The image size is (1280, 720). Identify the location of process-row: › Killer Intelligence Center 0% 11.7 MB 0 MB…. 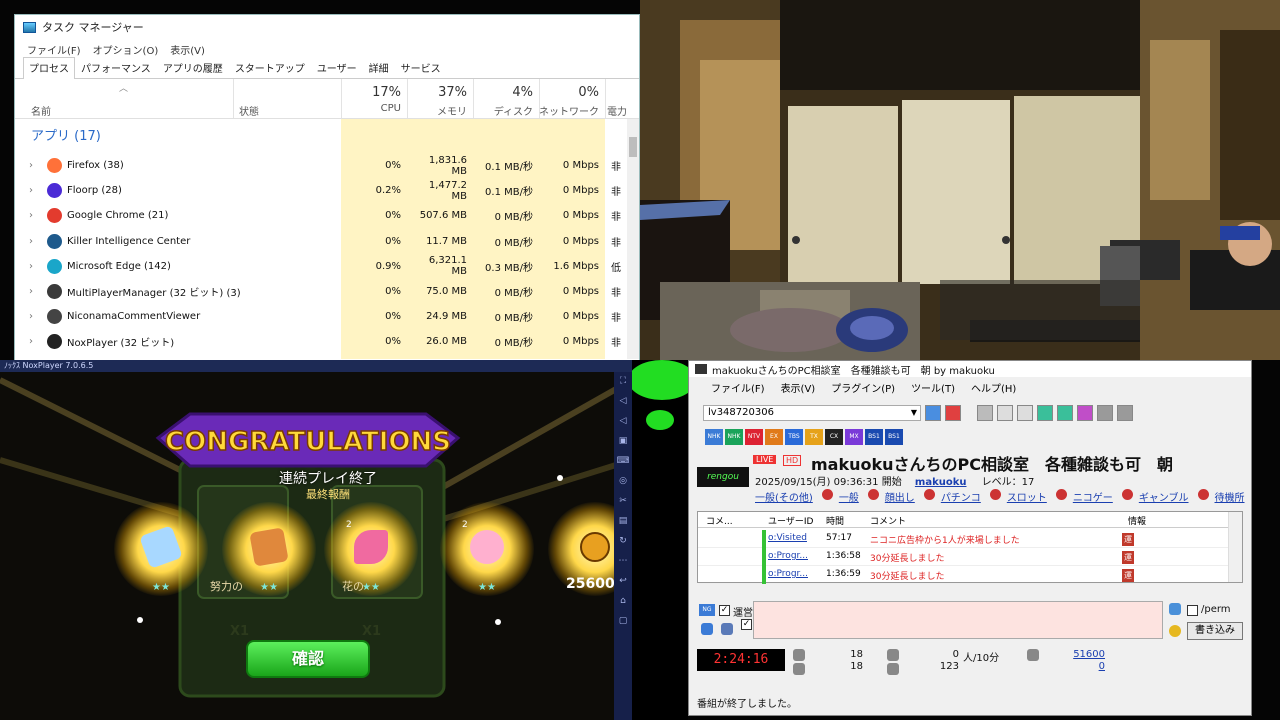
(321, 241).